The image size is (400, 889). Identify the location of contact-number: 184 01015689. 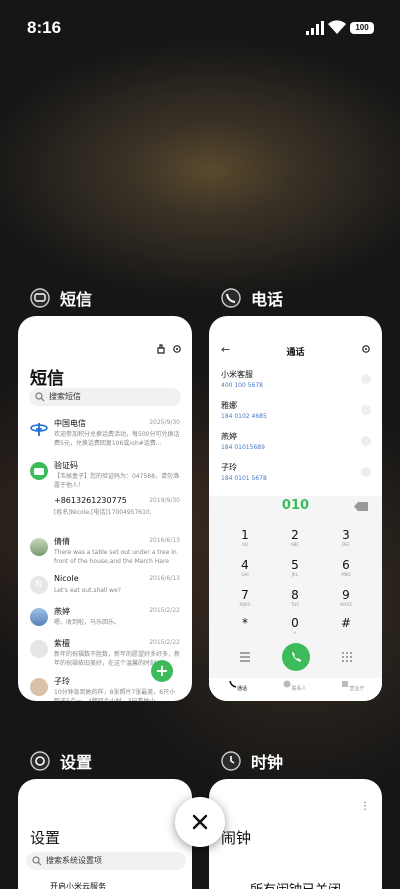
(243, 447).